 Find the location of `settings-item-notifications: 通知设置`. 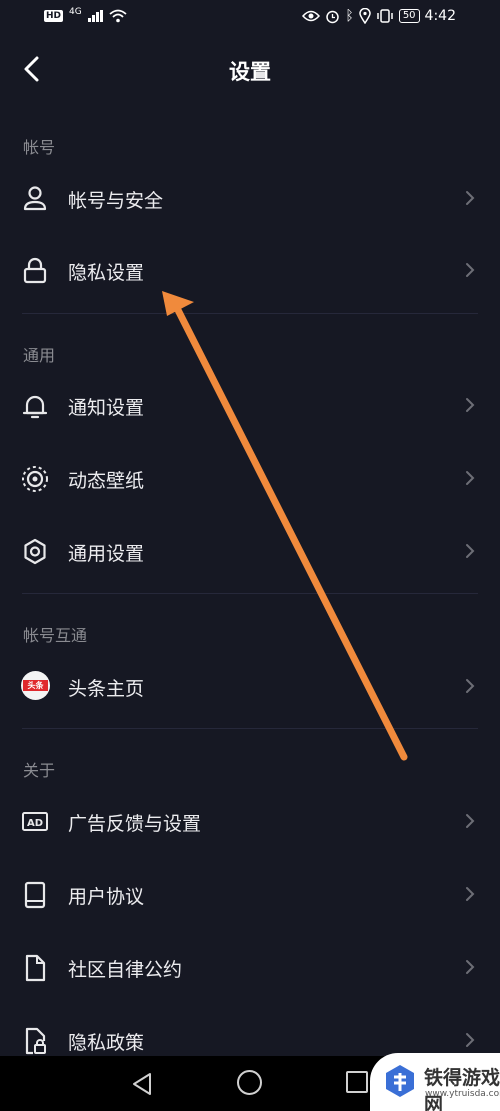

settings-item-notifications: 通知设置 is located at coordinates (250, 405).